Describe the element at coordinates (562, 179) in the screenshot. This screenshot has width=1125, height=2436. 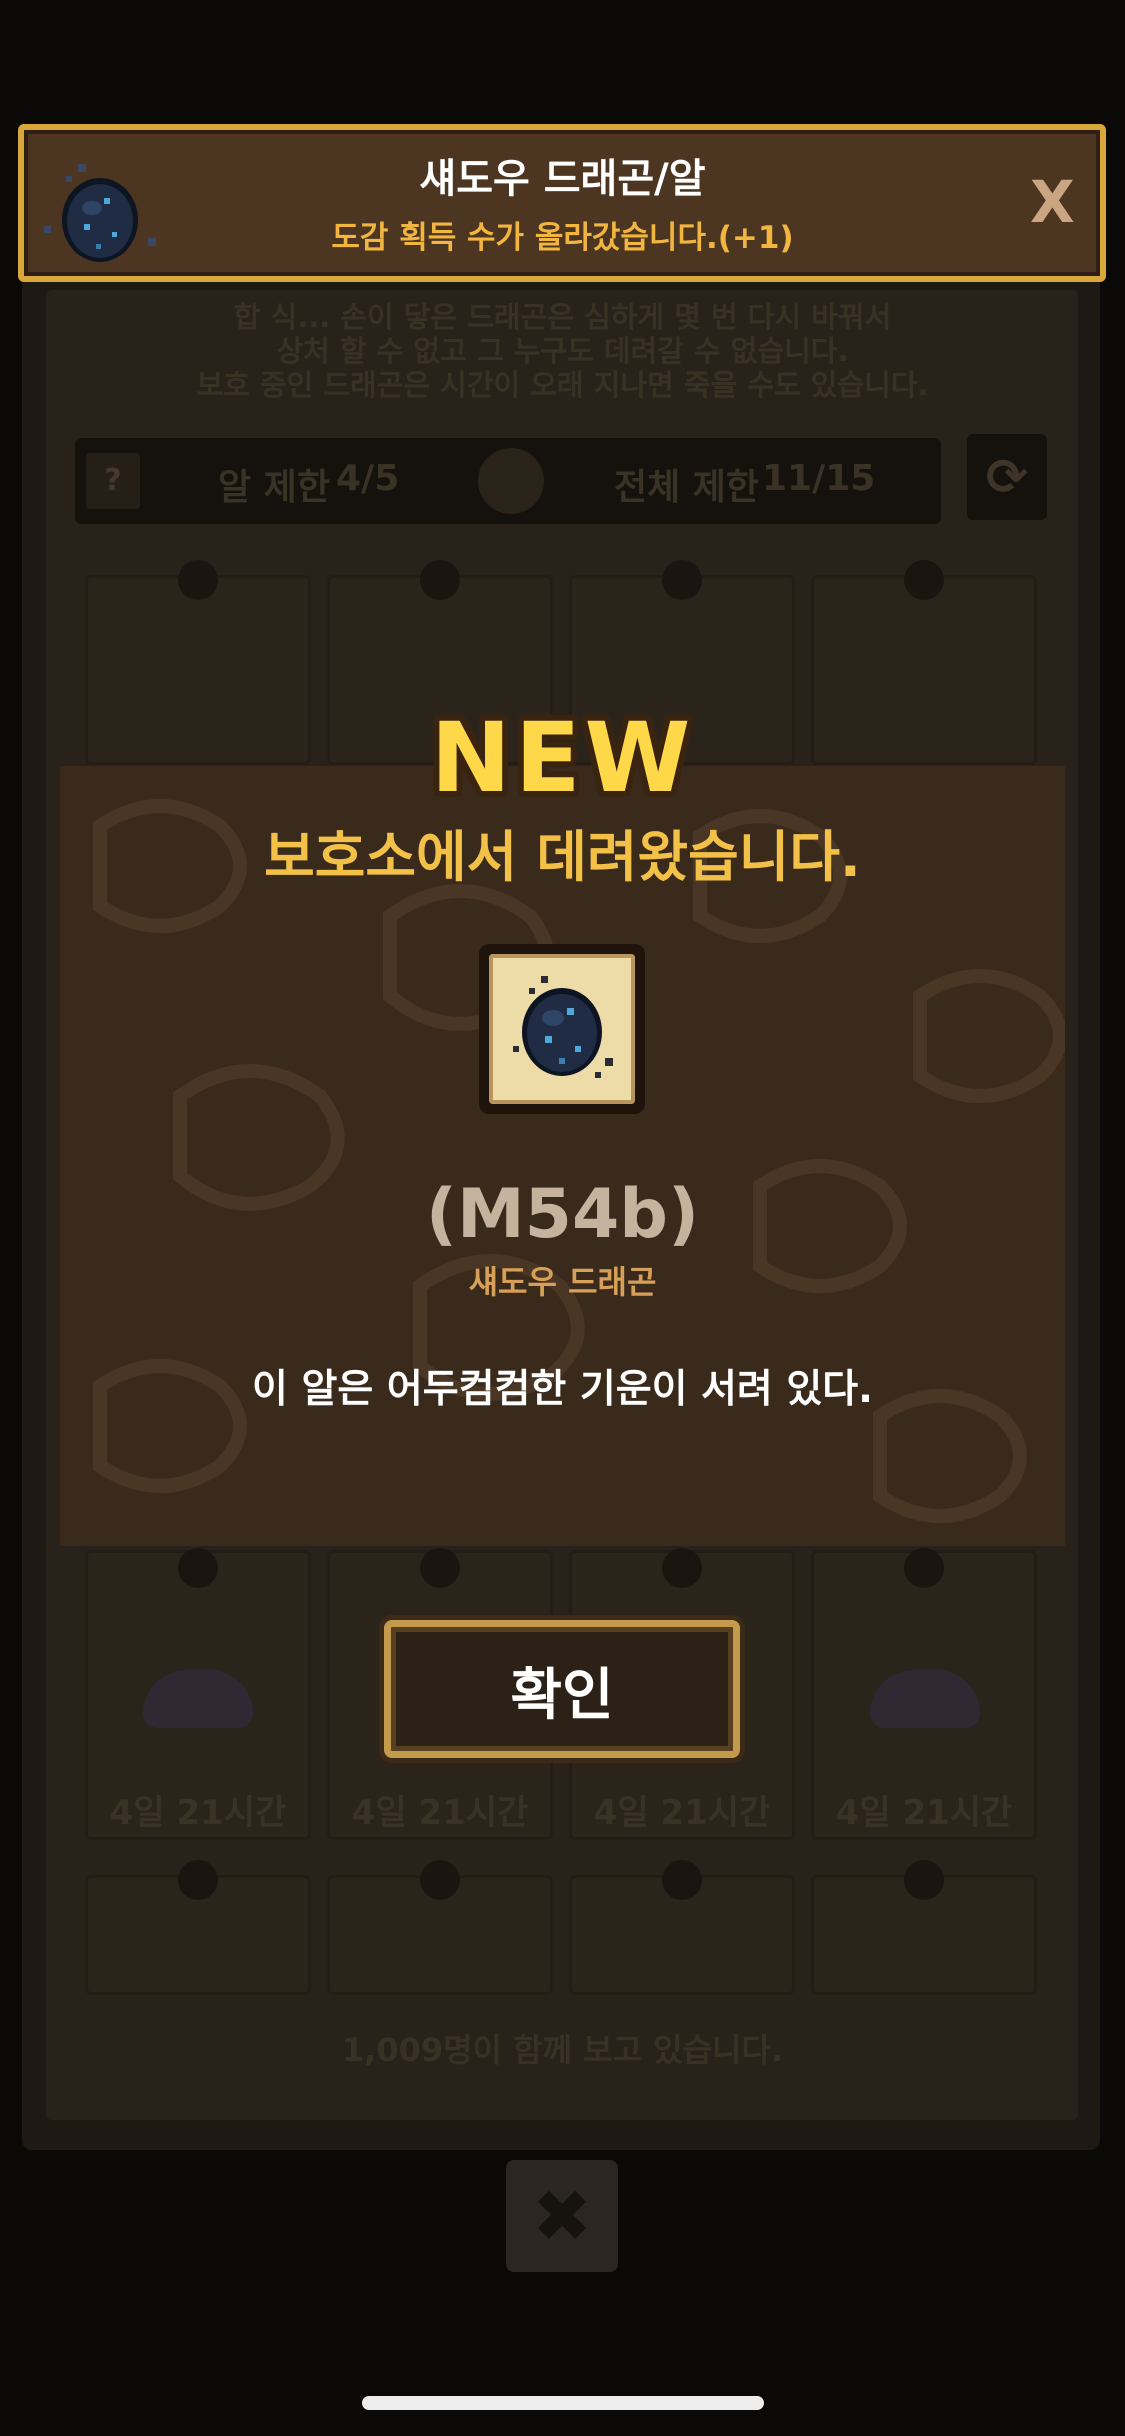
I see `banner-title: 섀도우 드래곤/알` at that location.